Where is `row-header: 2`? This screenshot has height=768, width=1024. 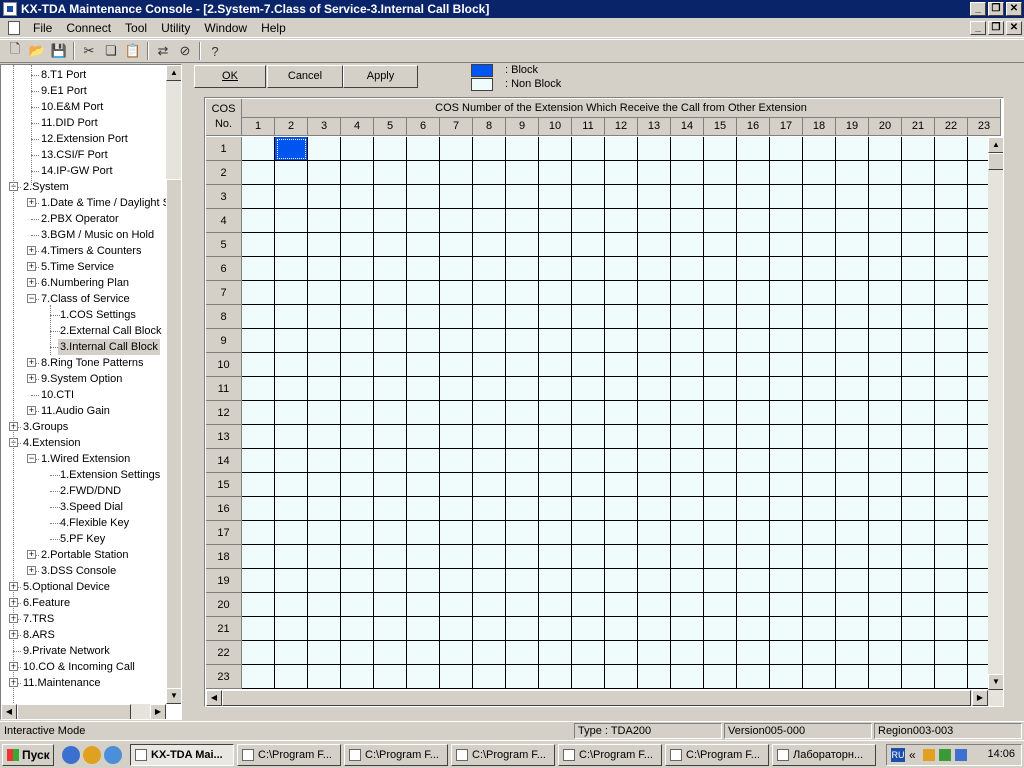 row-header: 2 is located at coordinates (224, 173).